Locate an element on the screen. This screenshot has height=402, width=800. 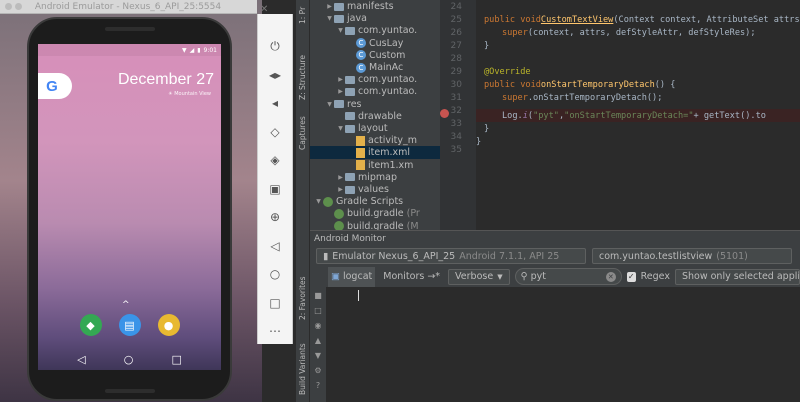
logcat-side-toolbar: ■ □ ◉ ▲ ▼ ⚙ ? is located at coordinates (318, 334).